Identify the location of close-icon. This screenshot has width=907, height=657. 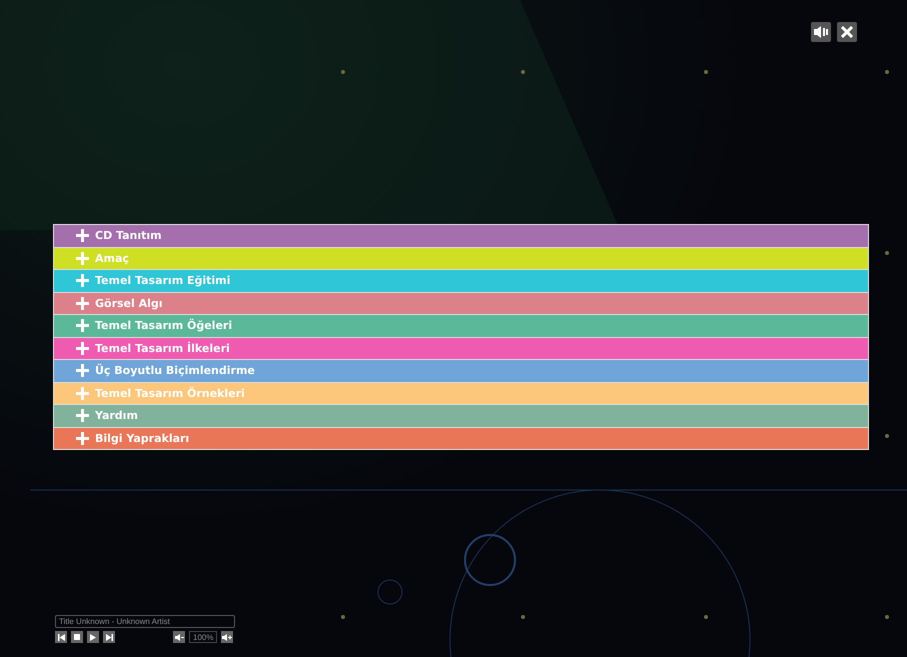
(847, 32).